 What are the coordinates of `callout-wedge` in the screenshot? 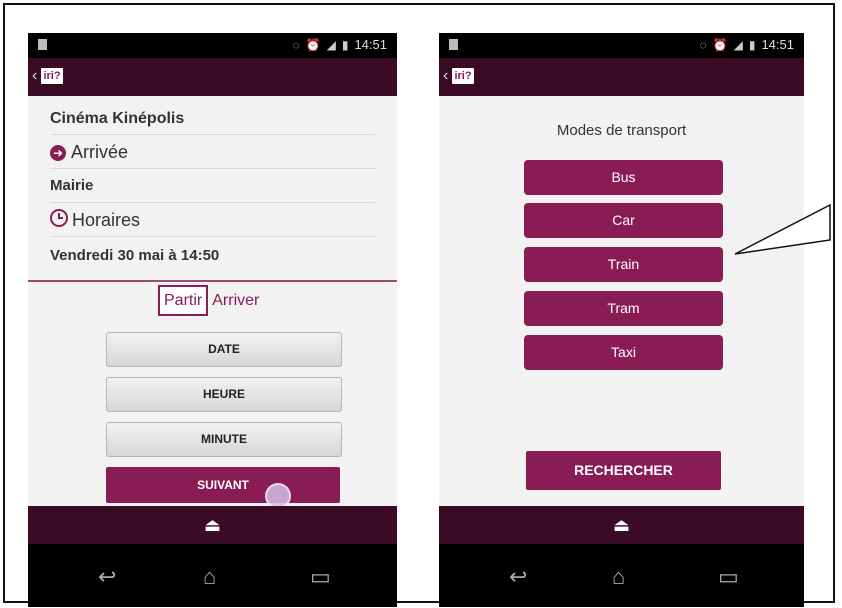 It's located at (782, 229).